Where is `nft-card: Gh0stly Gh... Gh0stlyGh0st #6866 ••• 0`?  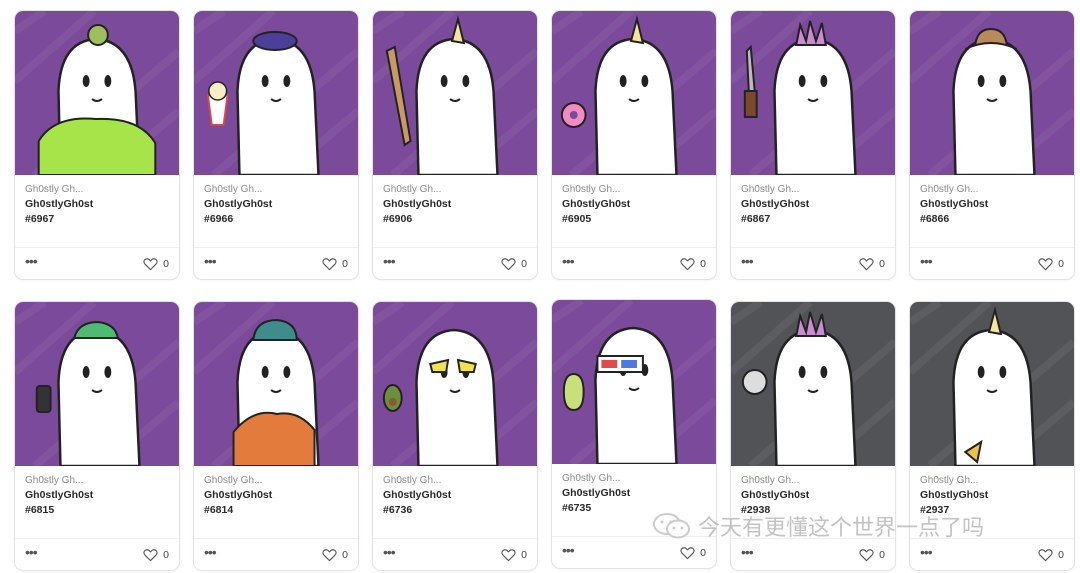 nft-card: Gh0stly Gh... Gh0stlyGh0st #6866 ••• 0 is located at coordinates (992, 145).